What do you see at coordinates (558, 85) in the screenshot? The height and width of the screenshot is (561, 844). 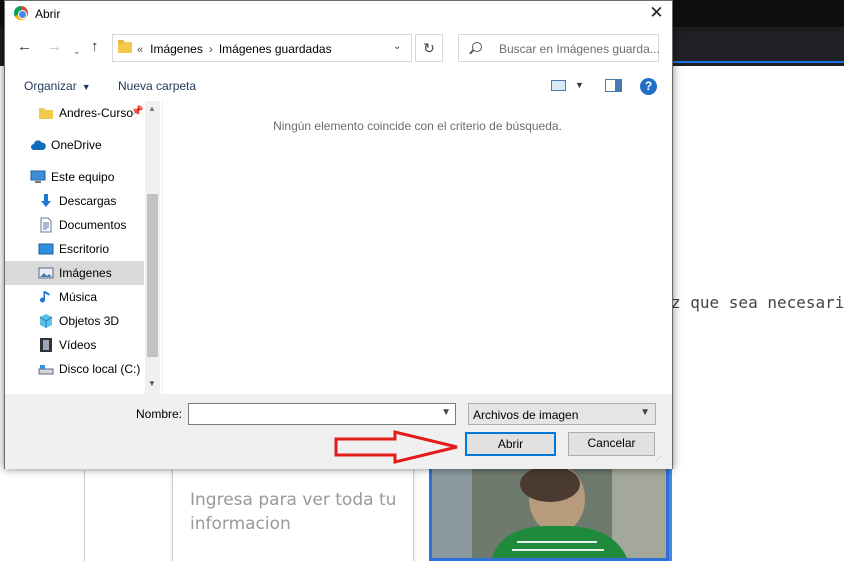 I see `view-options-icon` at bounding box center [558, 85].